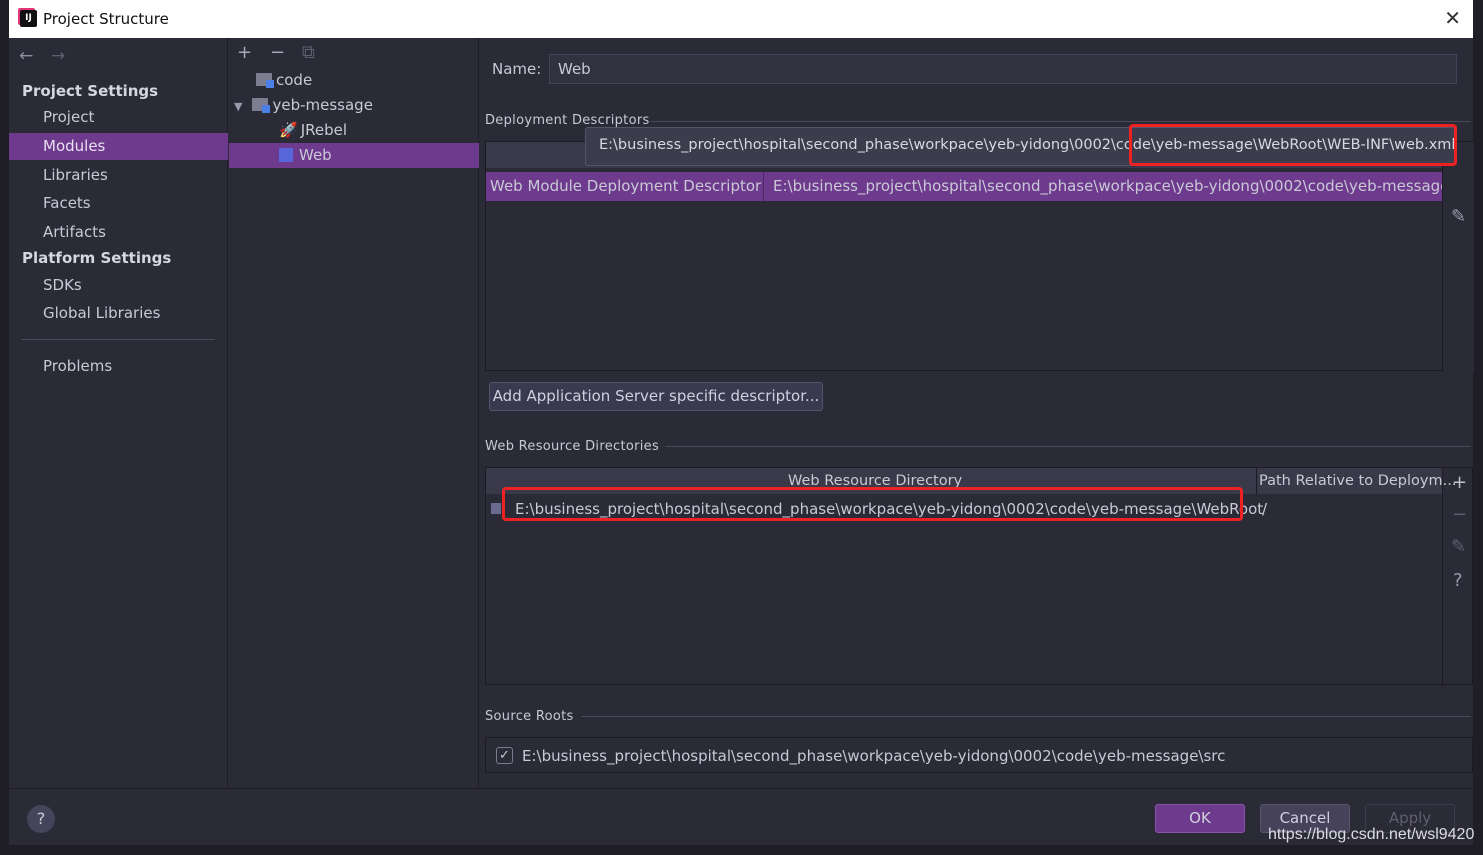 The width and height of the screenshot is (1483, 855). What do you see at coordinates (308, 52) in the screenshot?
I see `copy-icon: ⧉` at bounding box center [308, 52].